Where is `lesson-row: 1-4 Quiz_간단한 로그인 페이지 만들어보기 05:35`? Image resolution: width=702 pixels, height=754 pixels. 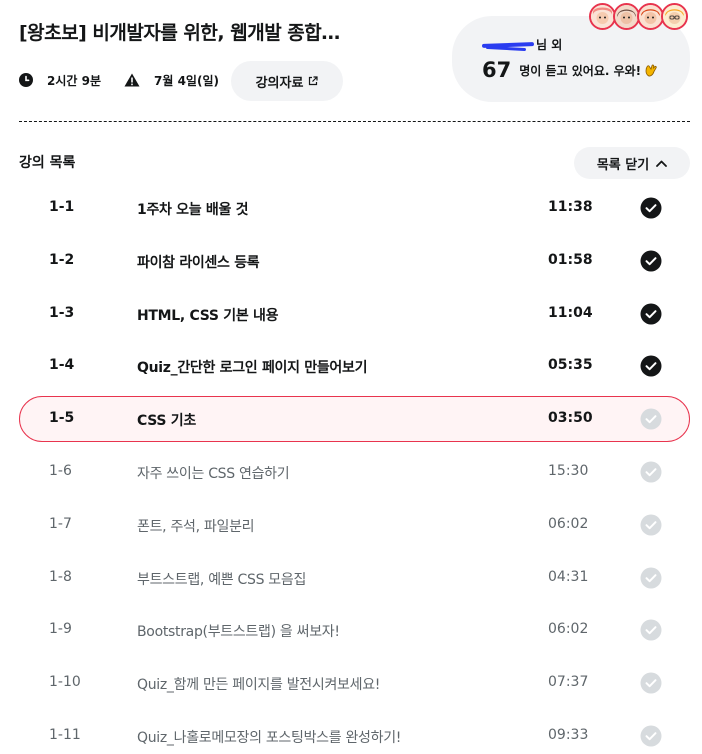
lesson-row: 1-4 Quiz_간단한 로그인 페이지 만들어보기 05:35 is located at coordinates (354, 366).